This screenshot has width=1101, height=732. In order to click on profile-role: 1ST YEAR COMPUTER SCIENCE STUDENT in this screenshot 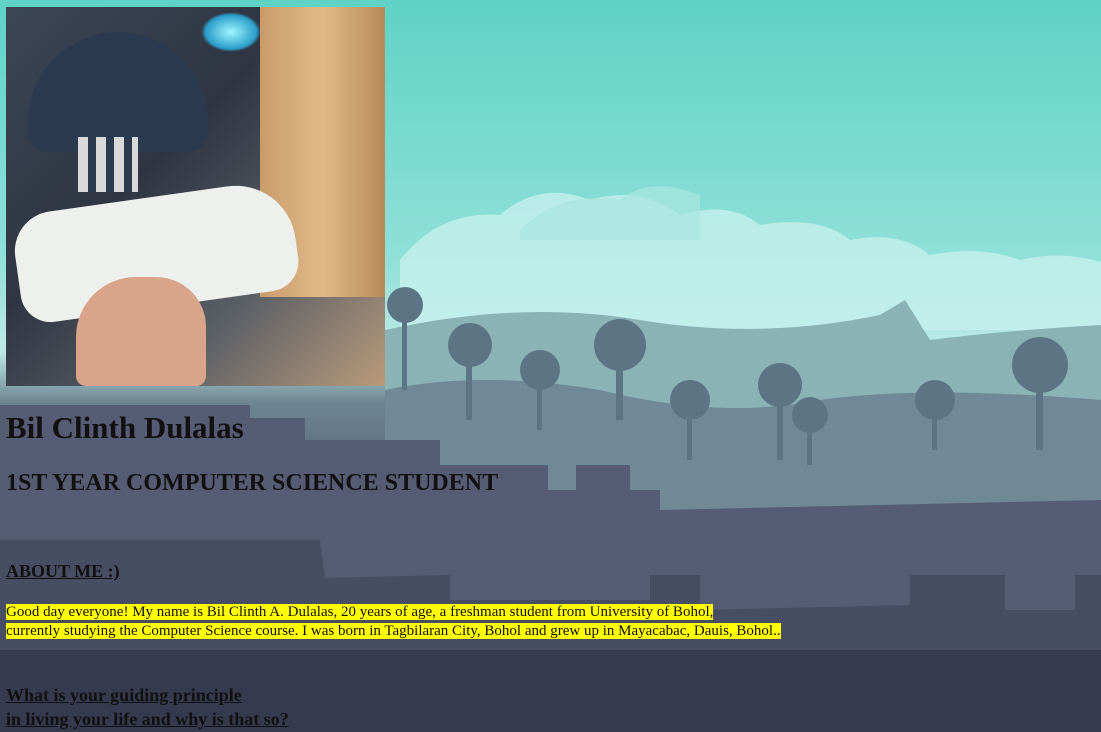, I will do `click(252, 483)`.